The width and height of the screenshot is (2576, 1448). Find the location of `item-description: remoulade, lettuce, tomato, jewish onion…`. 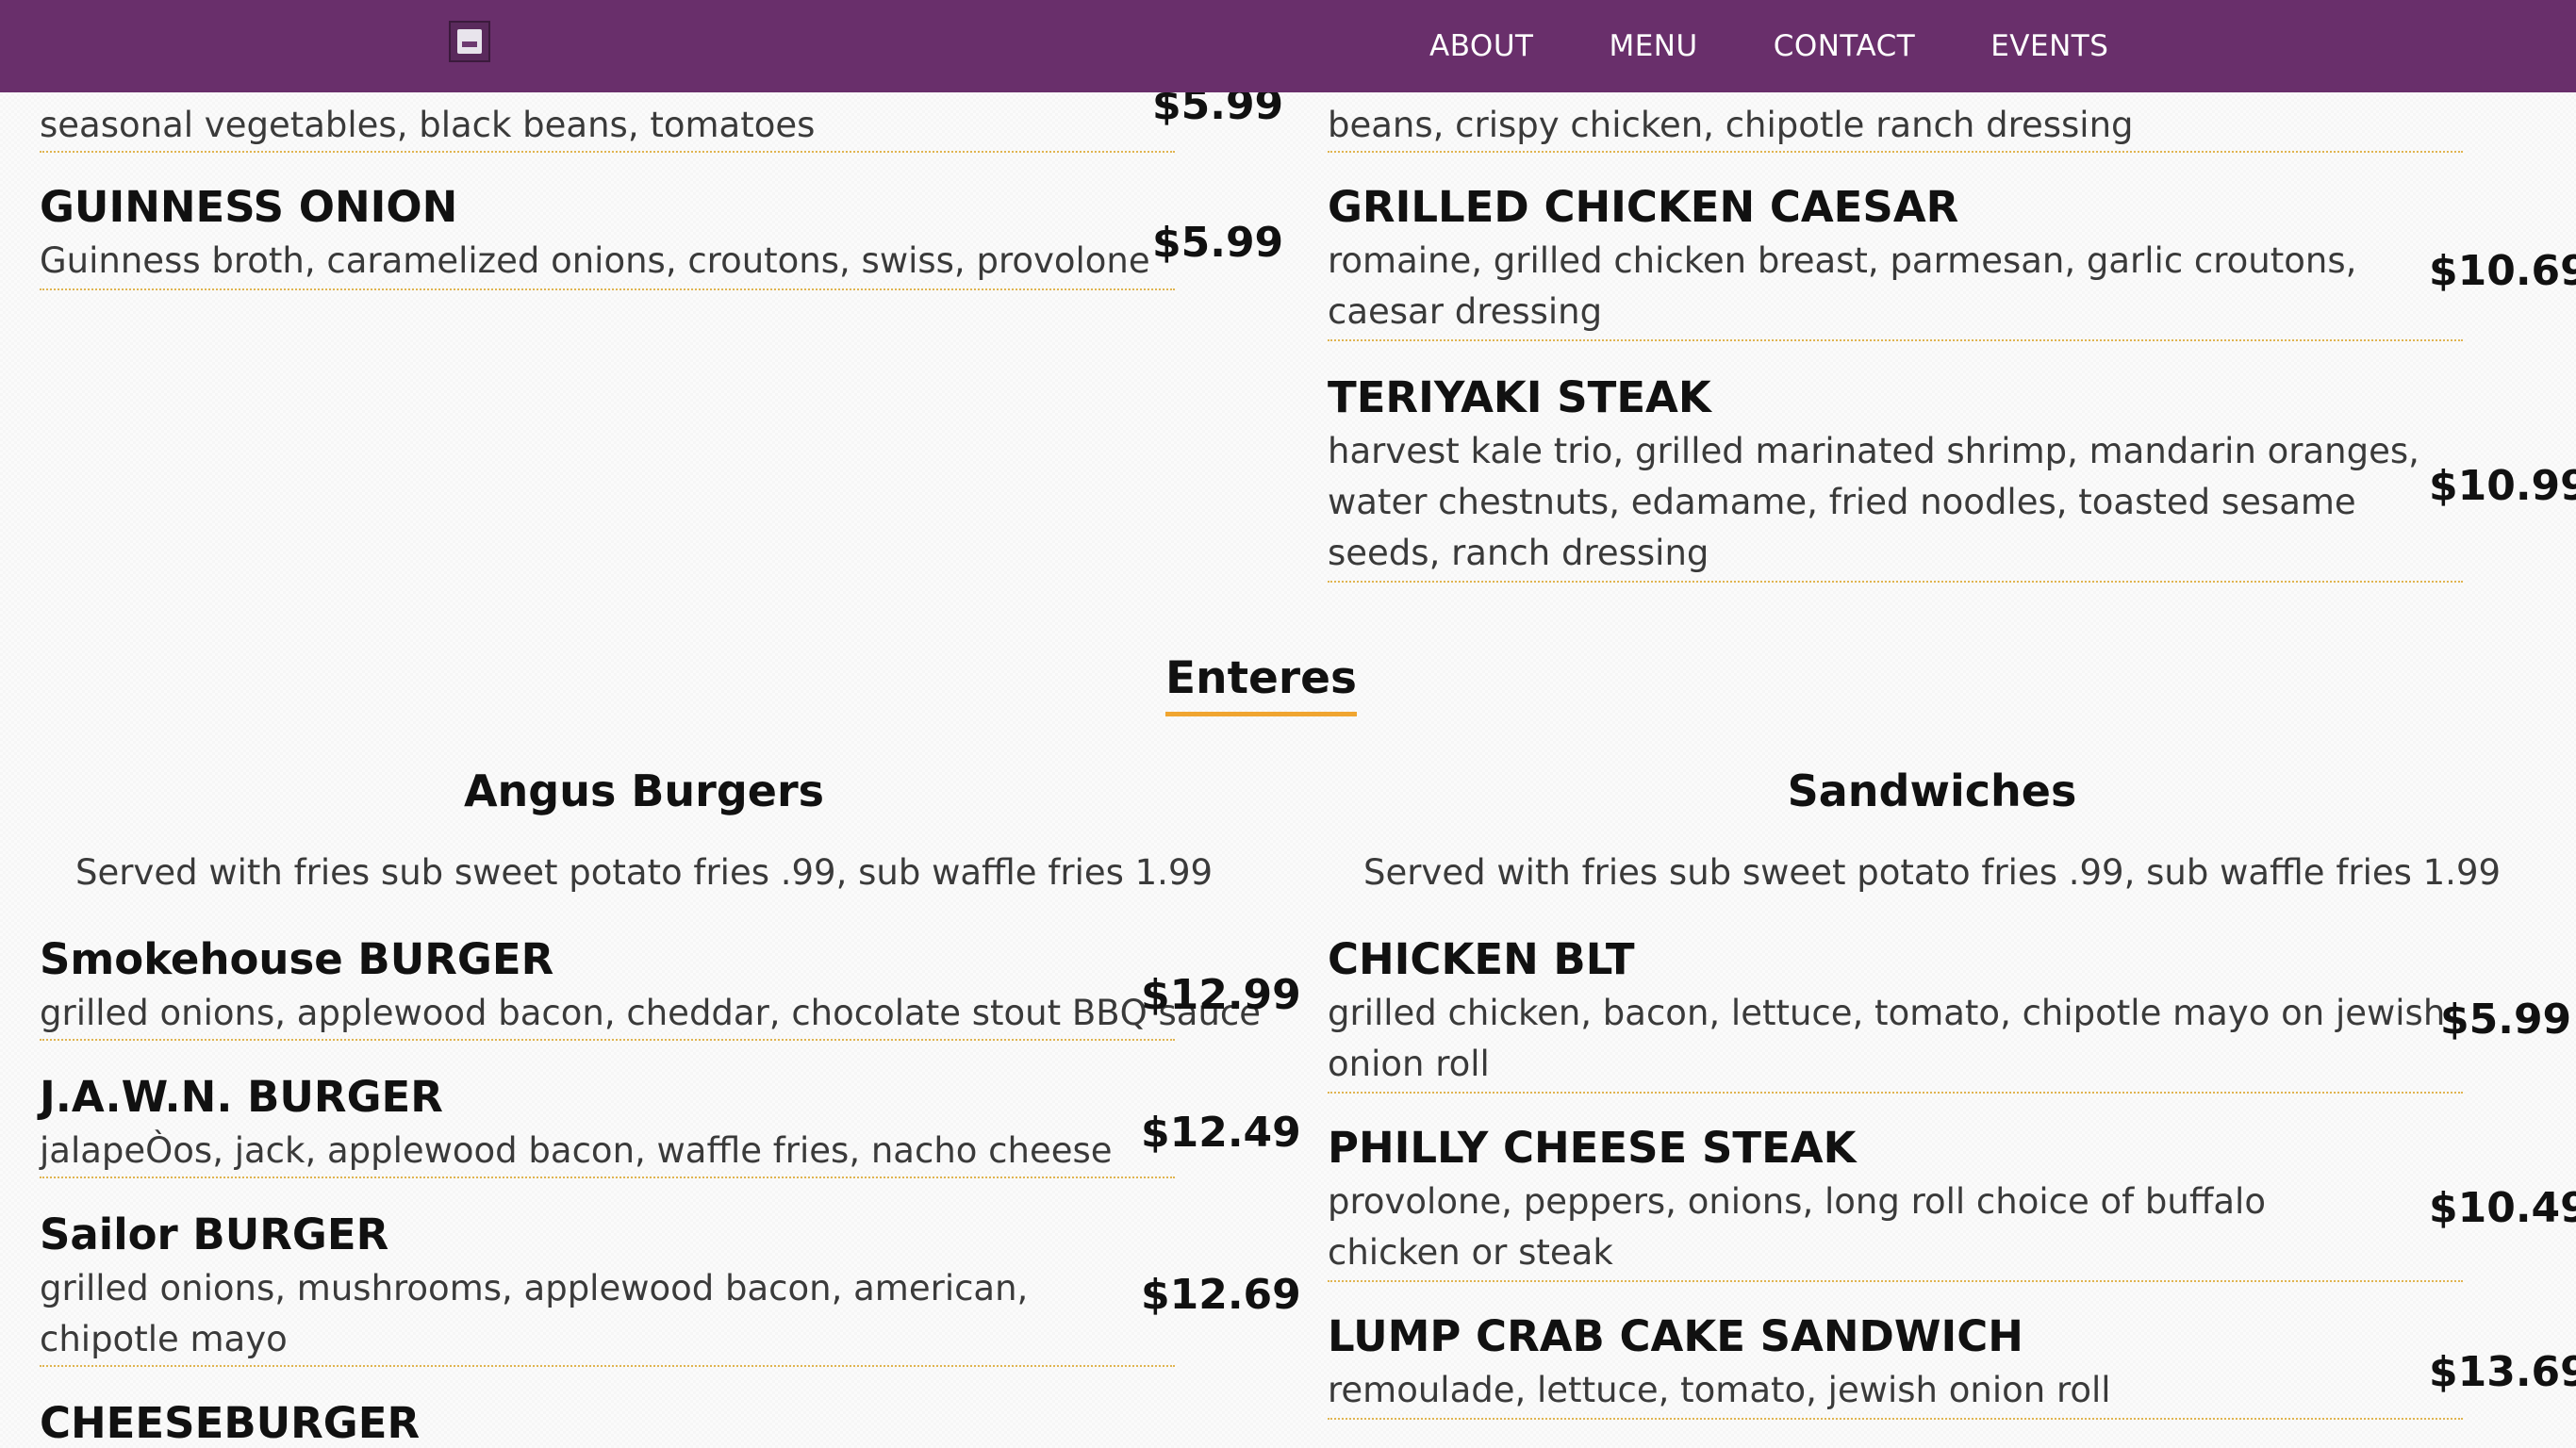

item-description: remoulade, lettuce, tomato, jewish onion… is located at coordinates (1719, 1390).